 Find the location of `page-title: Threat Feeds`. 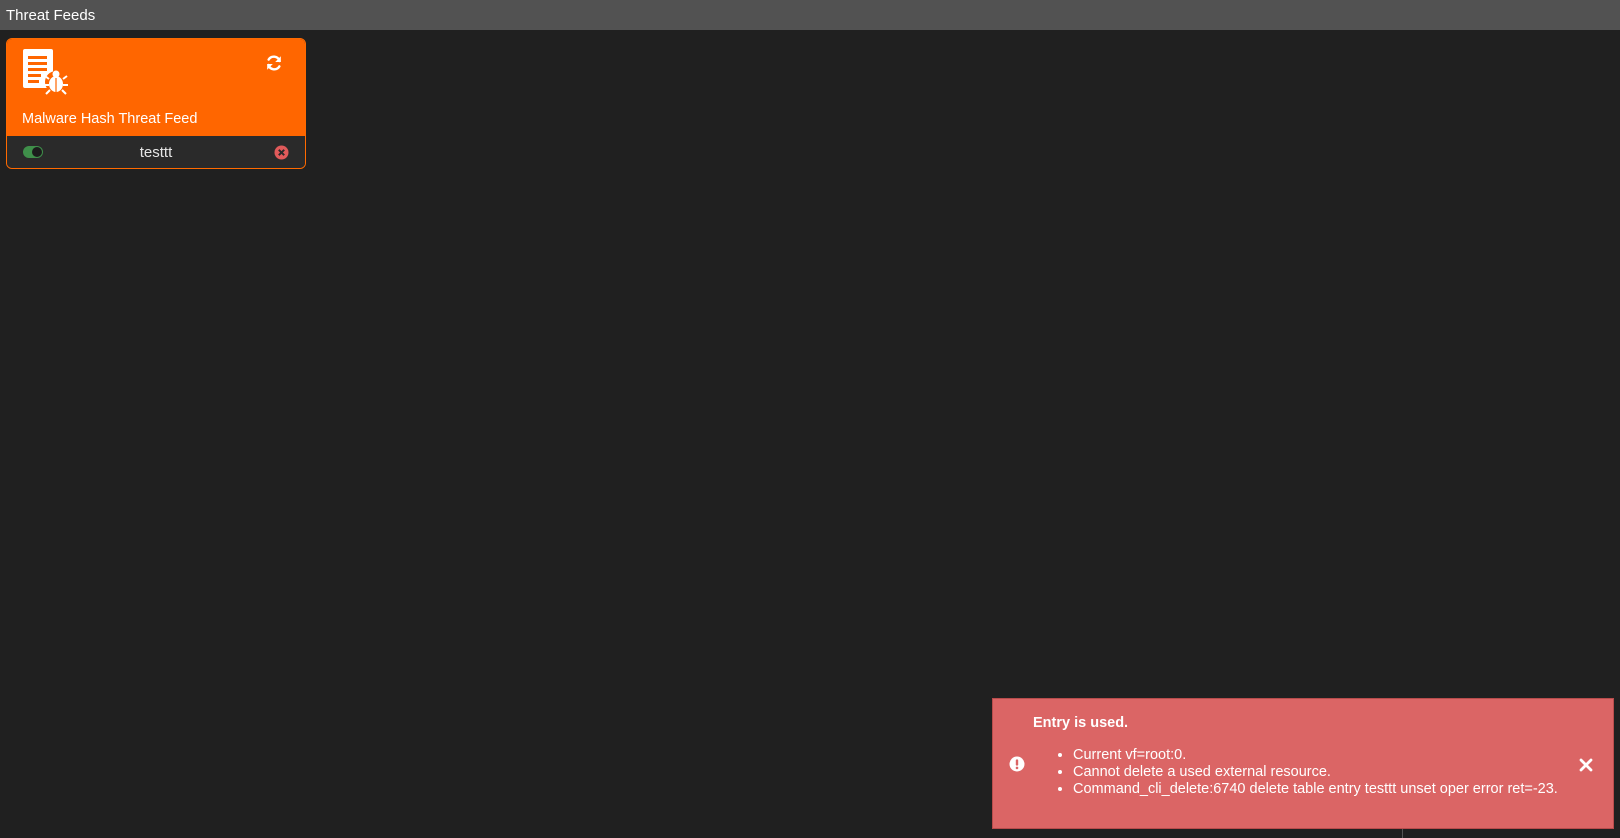

page-title: Threat Feeds is located at coordinates (51, 15).